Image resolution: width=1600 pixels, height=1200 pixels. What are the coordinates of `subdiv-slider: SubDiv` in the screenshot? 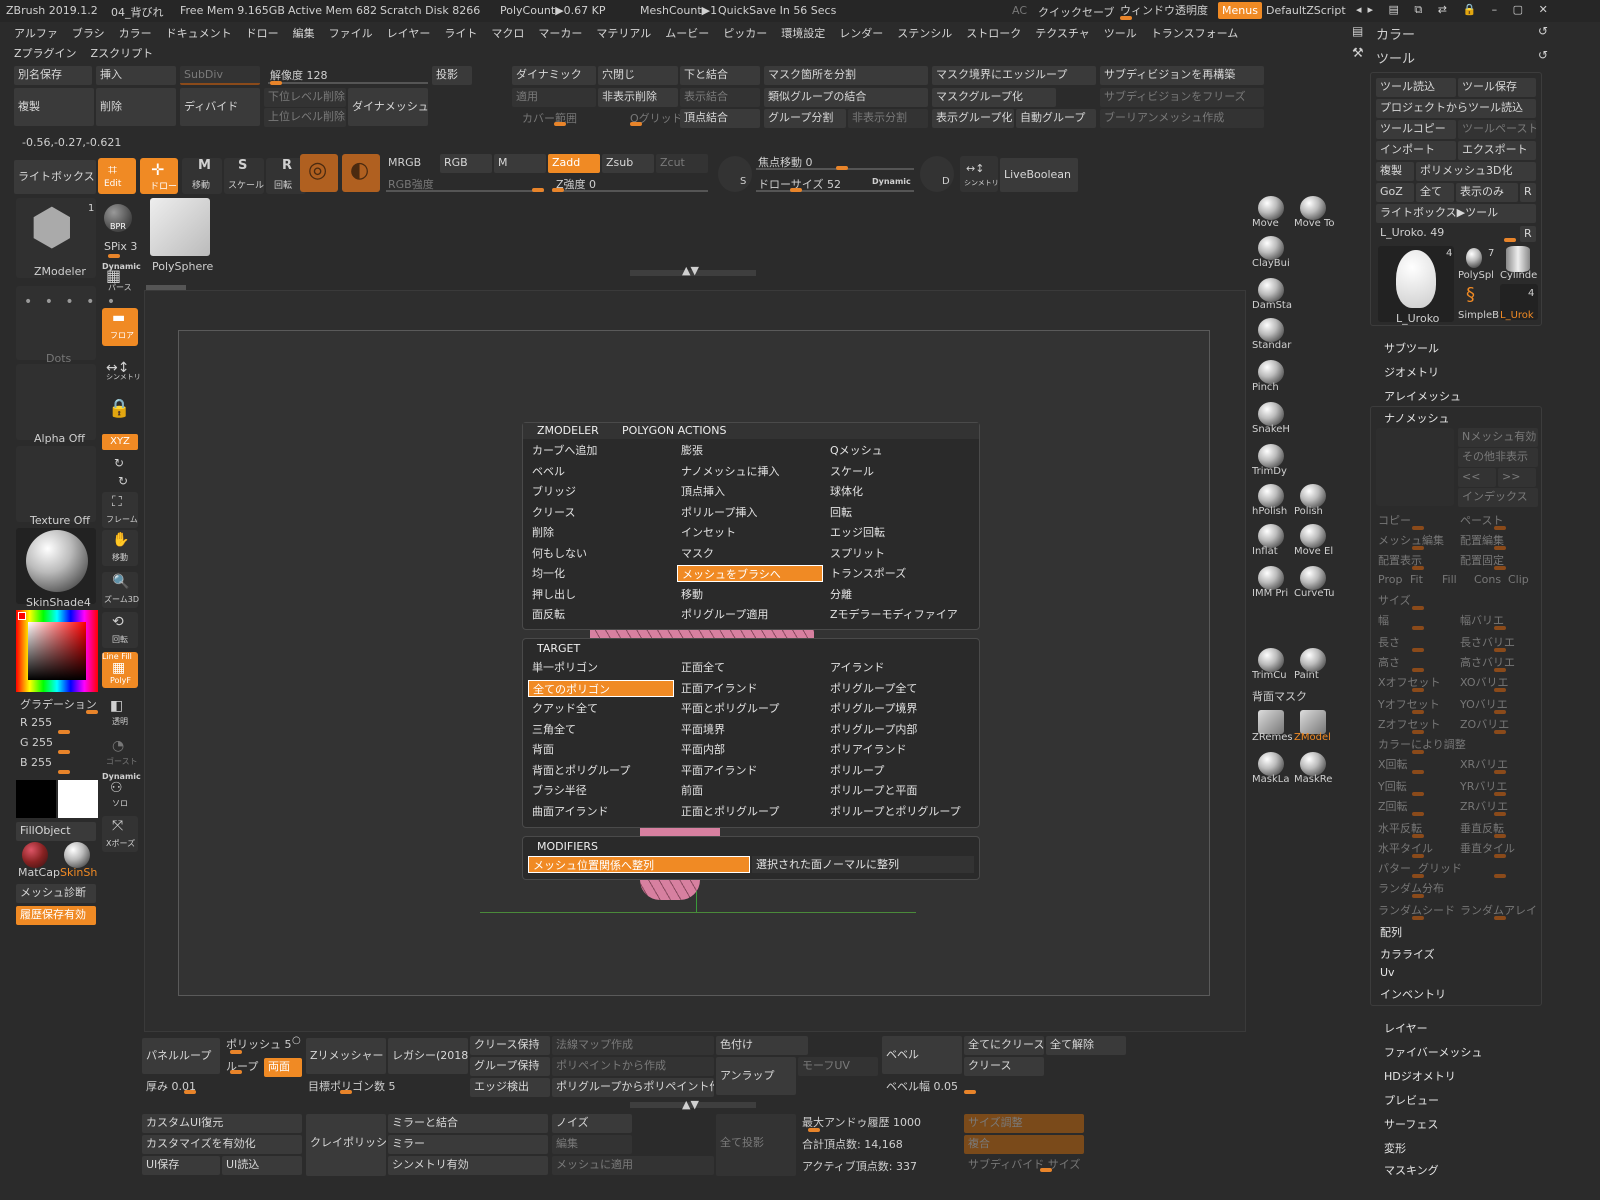 It's located at (220, 75).